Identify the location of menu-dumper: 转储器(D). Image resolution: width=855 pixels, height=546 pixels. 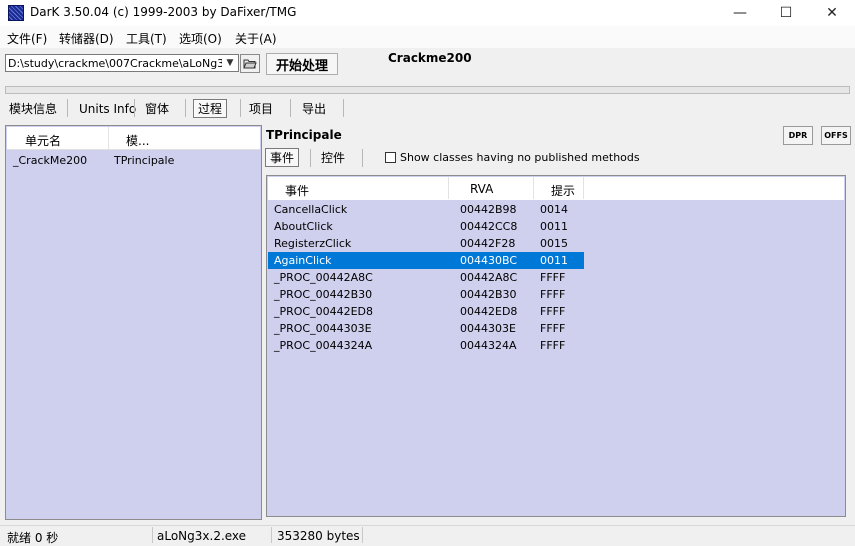
(86, 38).